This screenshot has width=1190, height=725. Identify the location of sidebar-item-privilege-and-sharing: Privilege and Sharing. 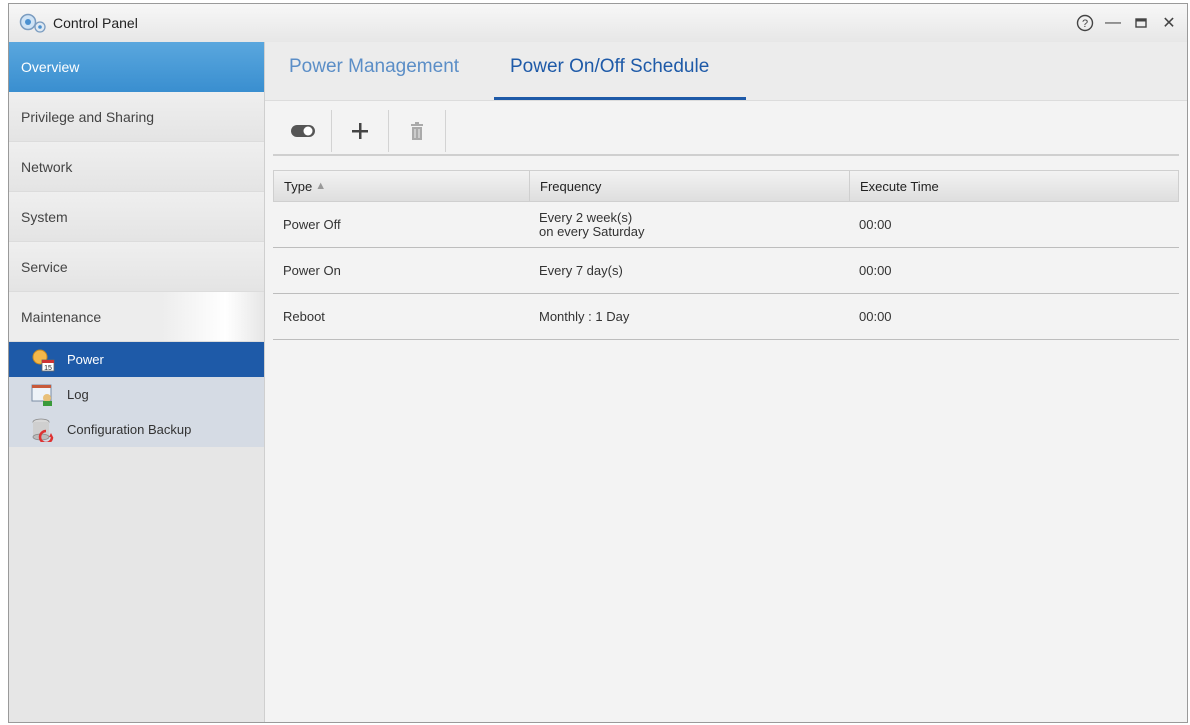
(136, 117).